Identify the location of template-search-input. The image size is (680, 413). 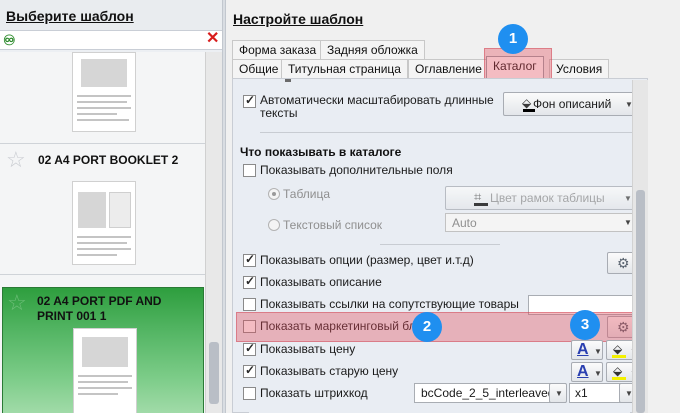
(110, 40).